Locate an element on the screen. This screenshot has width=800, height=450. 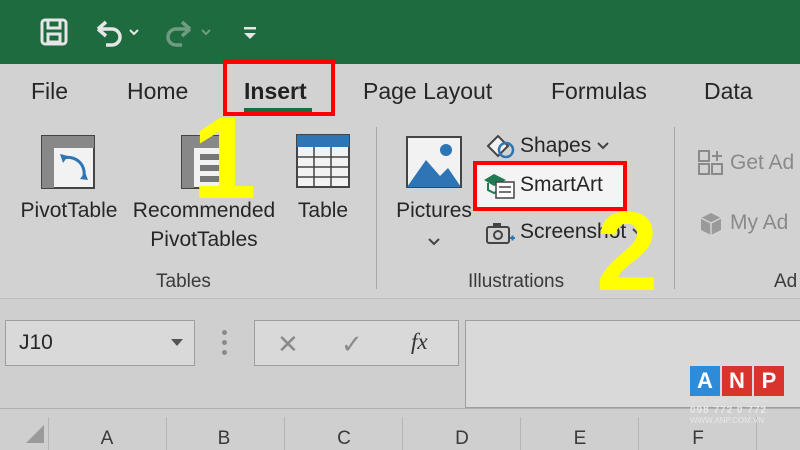
column-header-e: E is located at coordinates (580, 439).